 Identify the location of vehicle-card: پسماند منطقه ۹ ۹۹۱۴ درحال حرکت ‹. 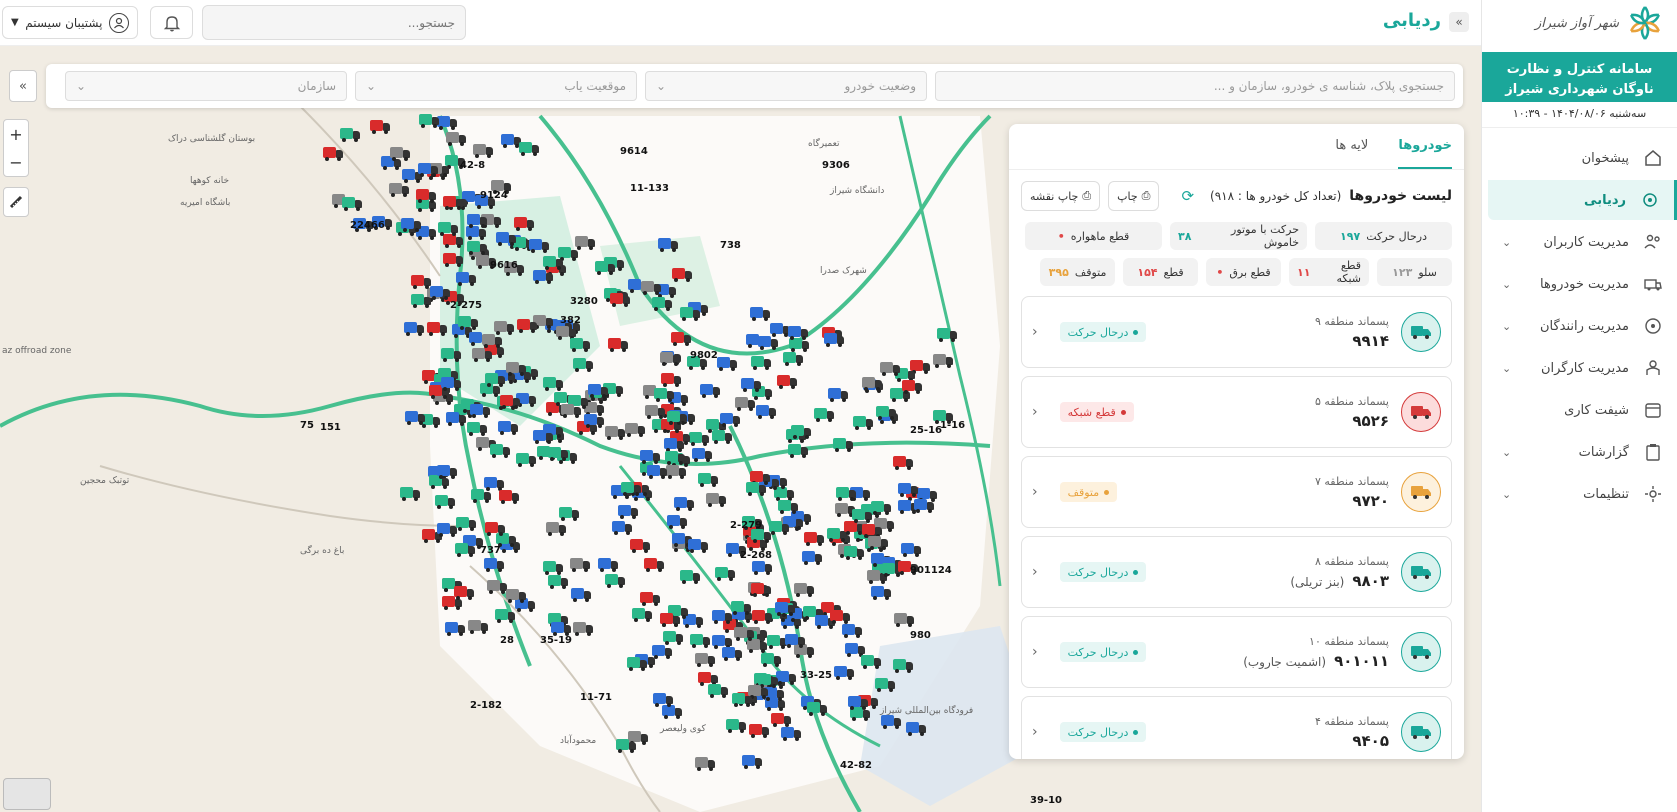
(1236, 332).